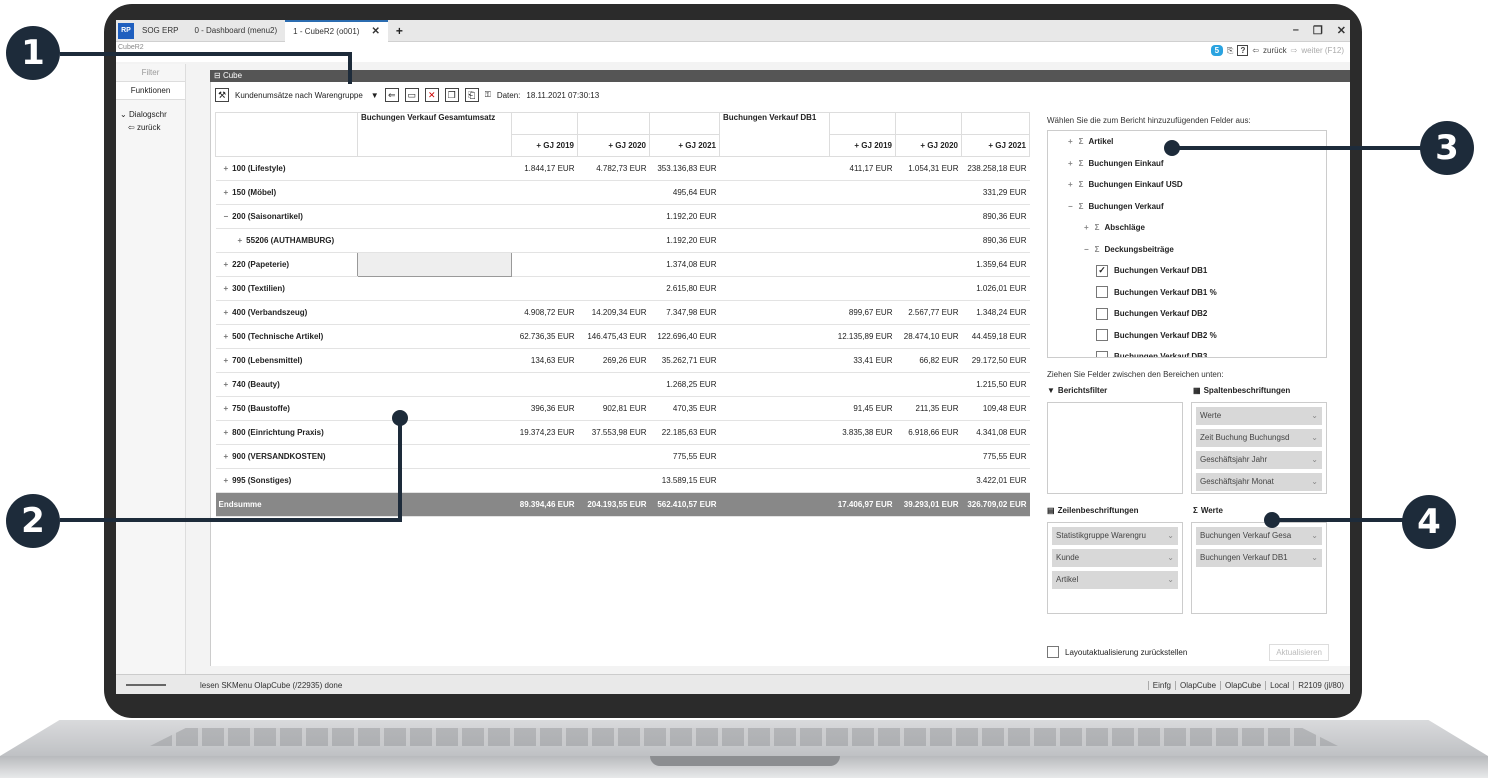  Describe the element at coordinates (544, 432) in the screenshot. I see `value-cell: 19.374,23 EUR` at that location.